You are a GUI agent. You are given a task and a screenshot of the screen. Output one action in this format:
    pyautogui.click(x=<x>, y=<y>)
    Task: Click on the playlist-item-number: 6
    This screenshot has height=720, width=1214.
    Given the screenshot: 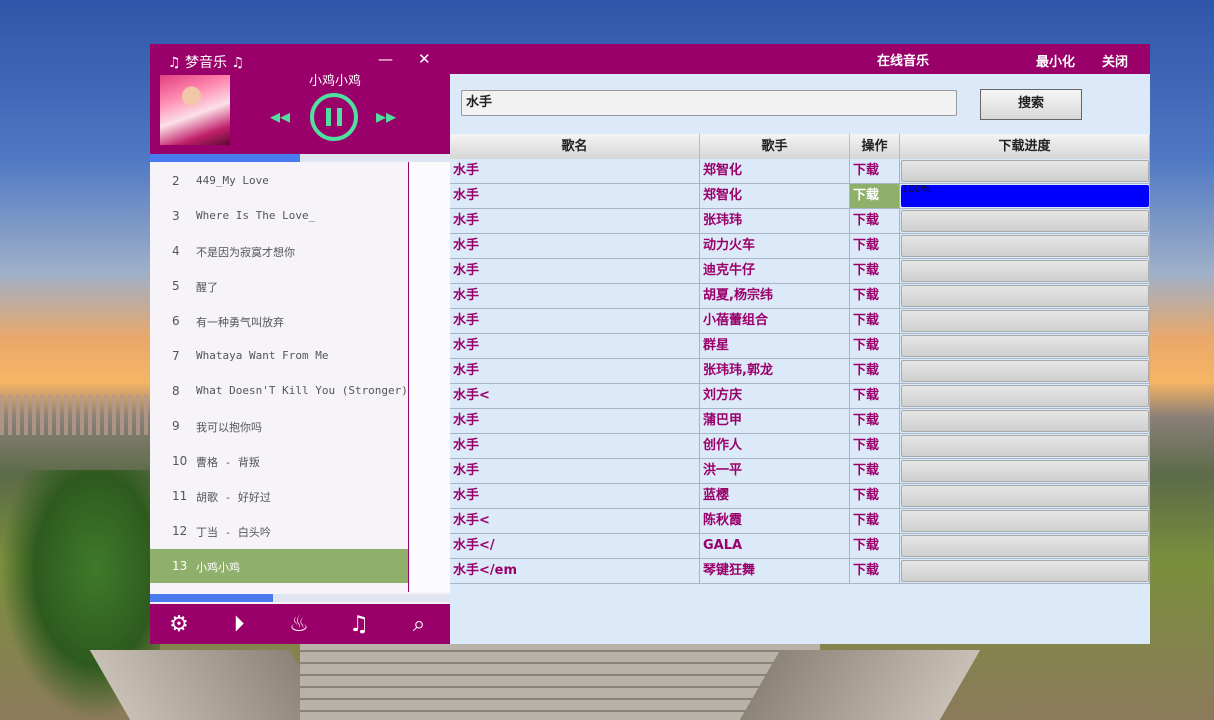 What is the action you would take?
    pyautogui.click(x=176, y=321)
    